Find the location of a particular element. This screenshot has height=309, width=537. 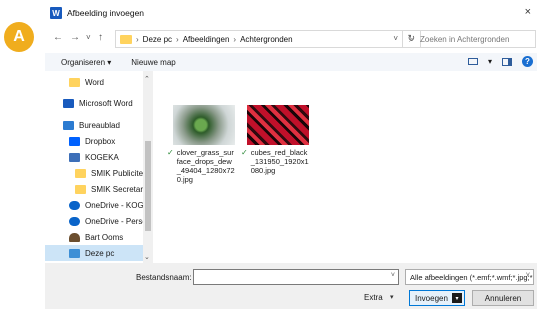

cancel-button: Annuleren is located at coordinates (503, 298).